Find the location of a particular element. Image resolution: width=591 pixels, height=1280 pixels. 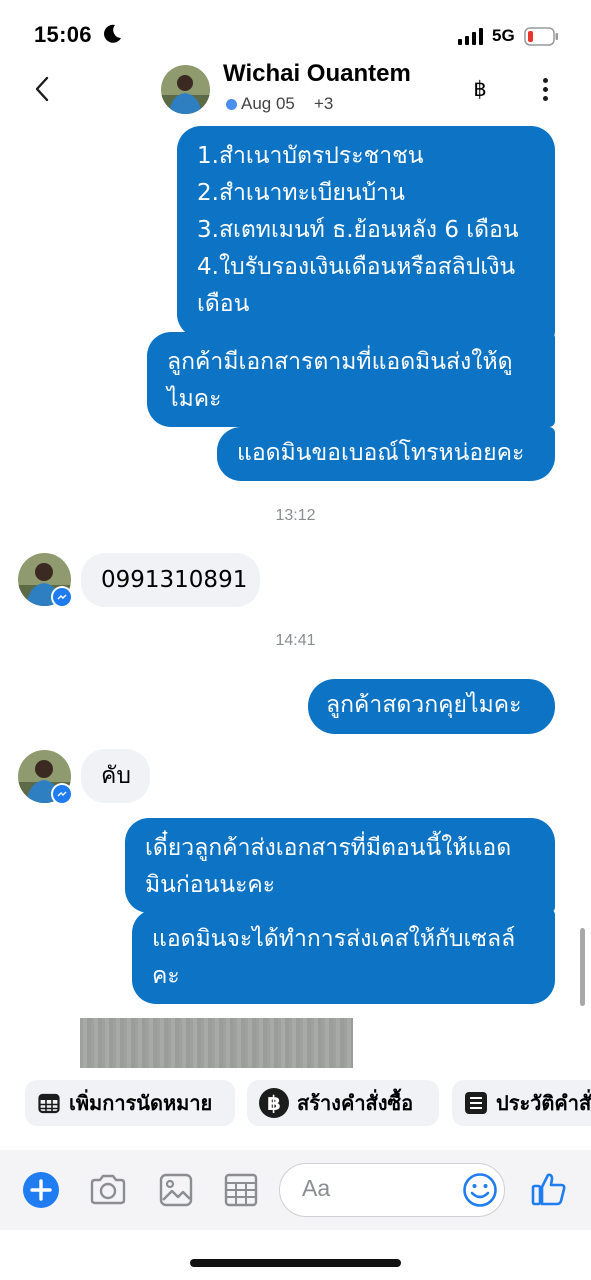

home-indicator is located at coordinates (295, 1263).